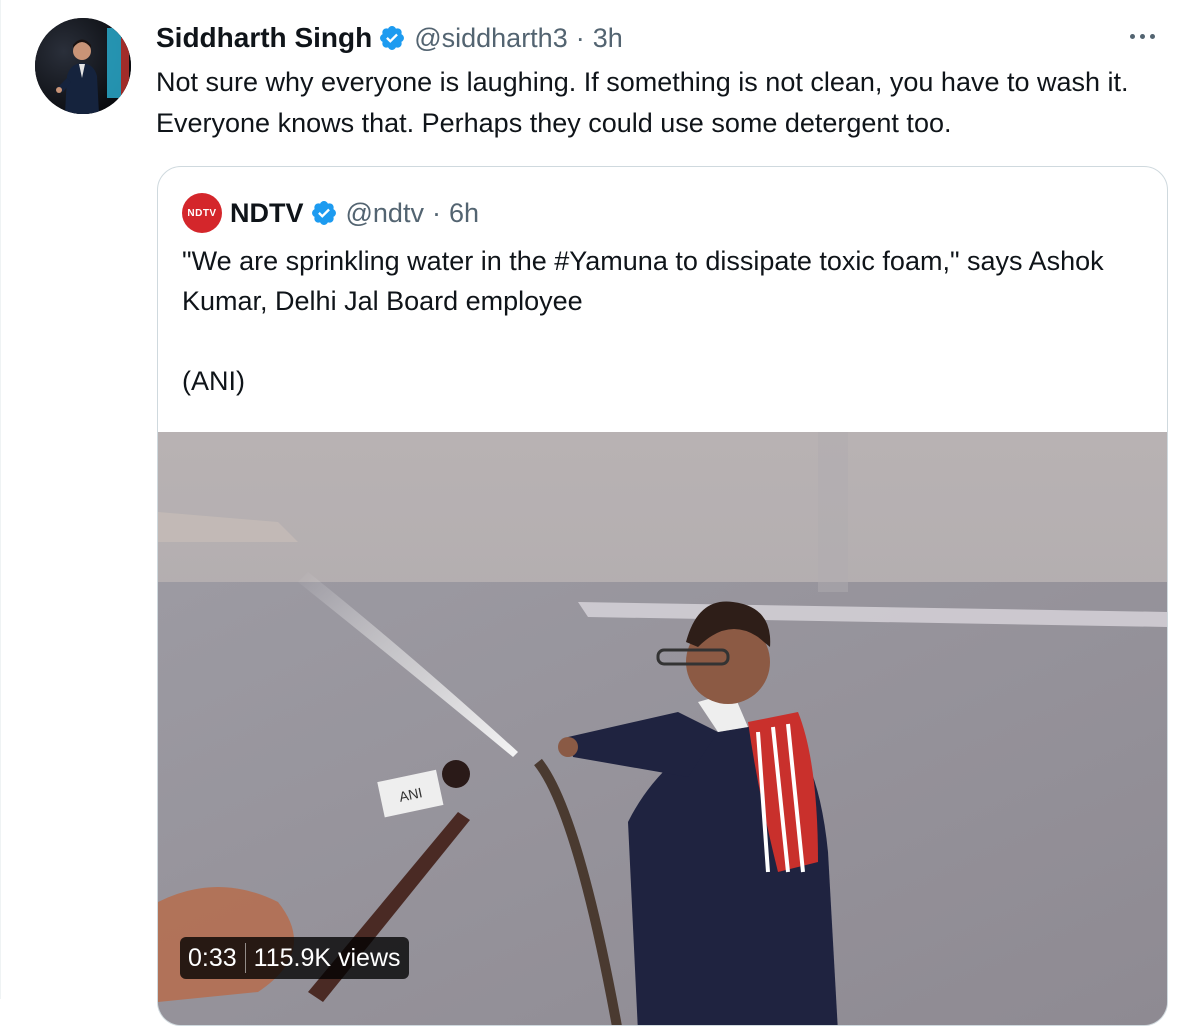  I want to click on avatar-photo, so click(83, 66).